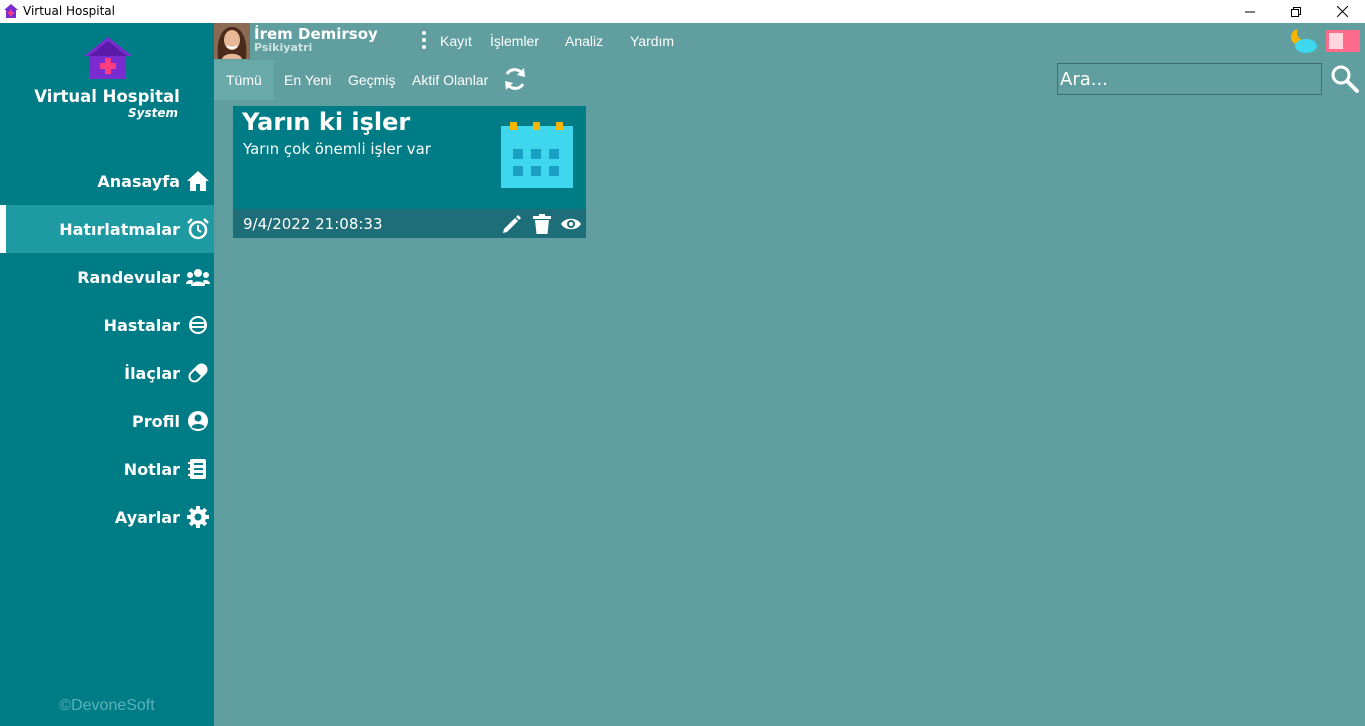 The image size is (1365, 726). I want to click on sidebar-item-label: Randevular, so click(128, 277).